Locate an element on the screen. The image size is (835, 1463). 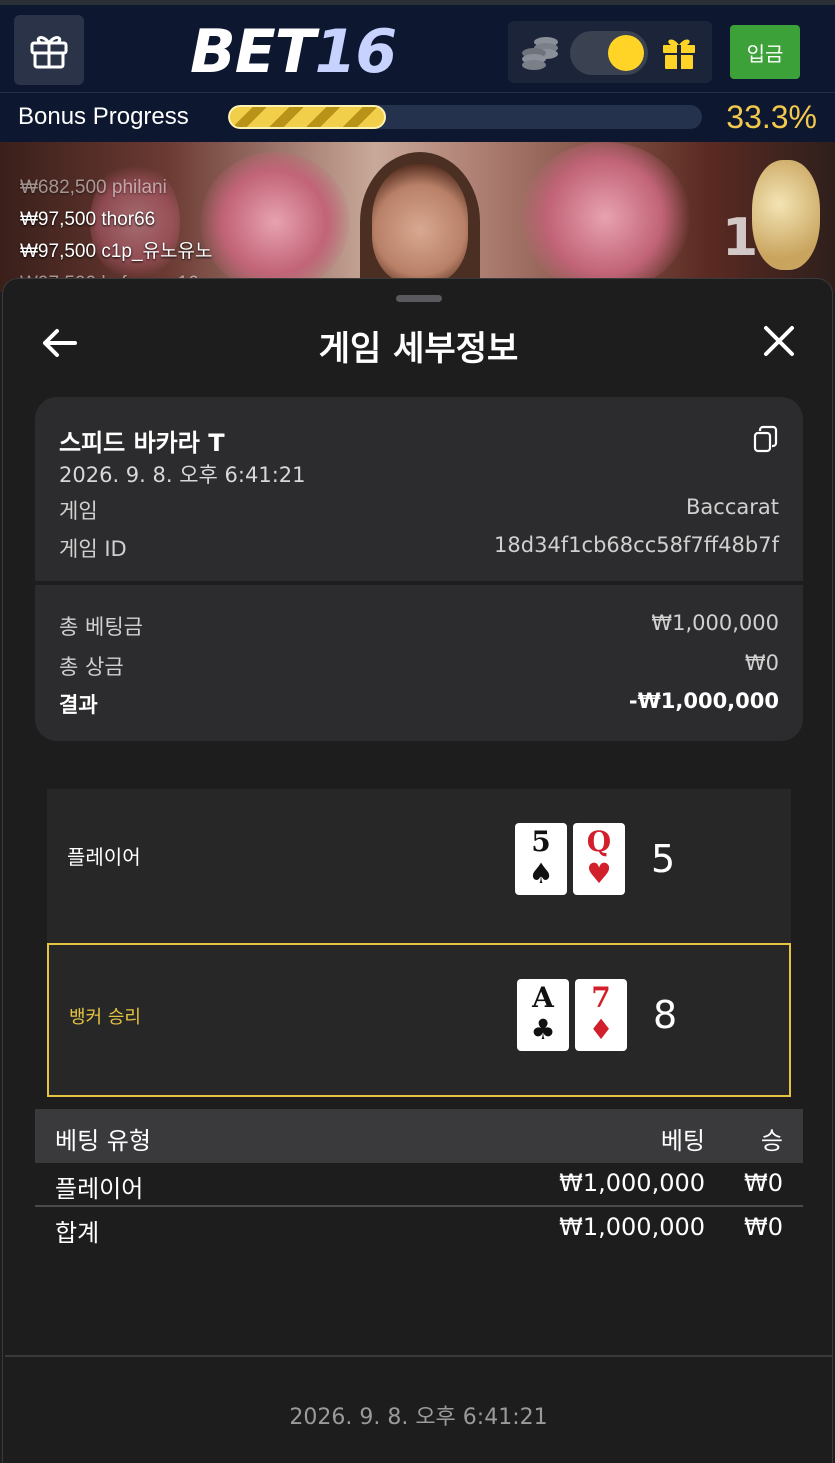
heart-suit-icon: ♥ is located at coordinates (599, 873).